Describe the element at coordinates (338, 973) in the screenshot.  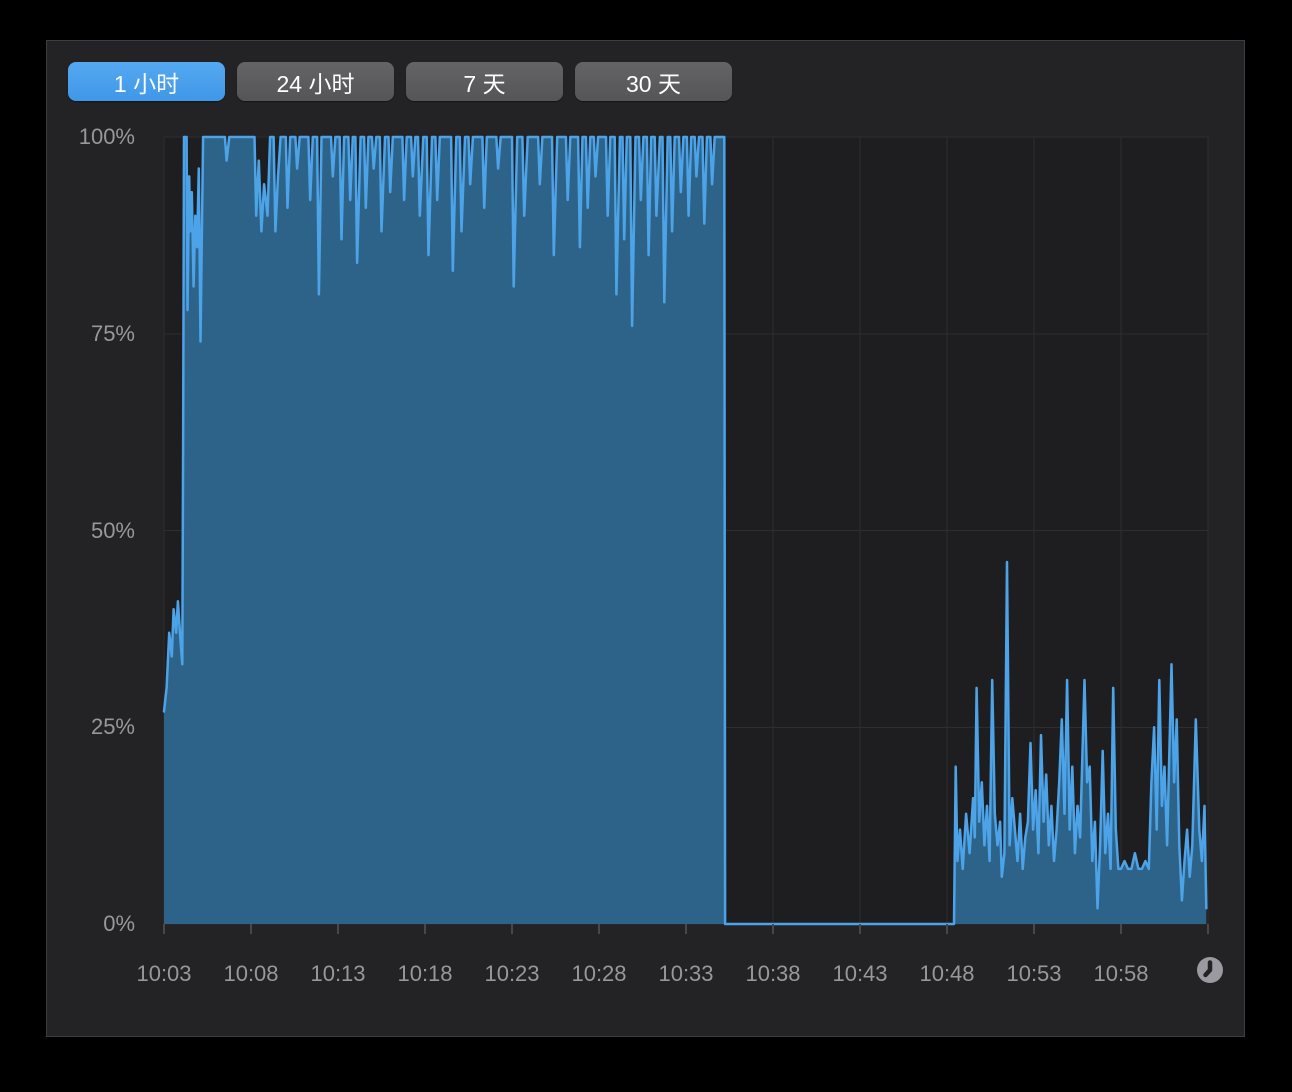
I see `x-axis-label-10-13: 10:13` at that location.